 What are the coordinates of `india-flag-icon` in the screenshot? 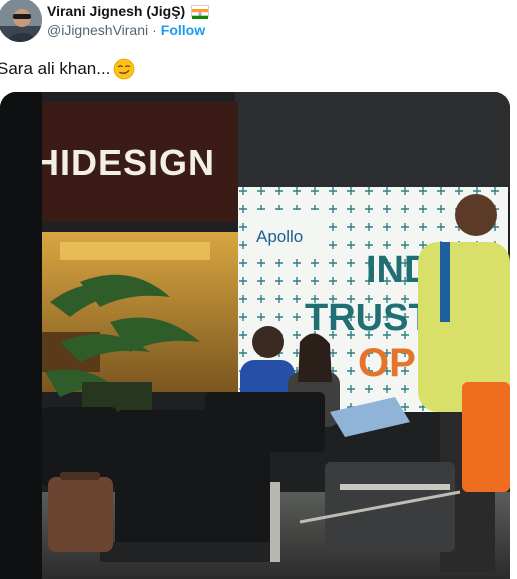 It's located at (200, 12).